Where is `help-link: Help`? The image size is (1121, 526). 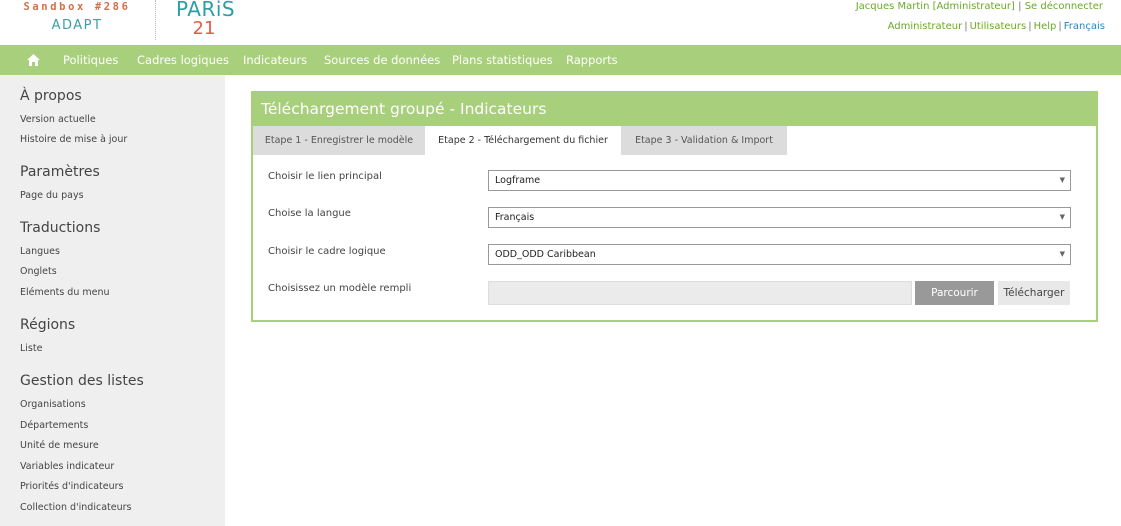
help-link: Help is located at coordinates (1045, 26).